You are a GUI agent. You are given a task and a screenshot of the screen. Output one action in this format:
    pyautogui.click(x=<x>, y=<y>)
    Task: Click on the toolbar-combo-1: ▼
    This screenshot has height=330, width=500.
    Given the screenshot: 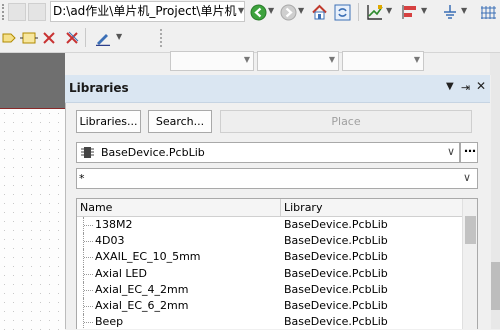 What is the action you would take?
    pyautogui.click(x=212, y=61)
    